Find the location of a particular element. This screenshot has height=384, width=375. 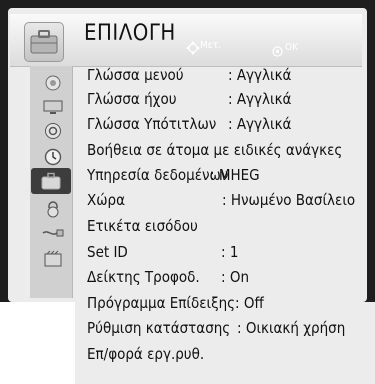

screen-icon is located at coordinates (53, 107).